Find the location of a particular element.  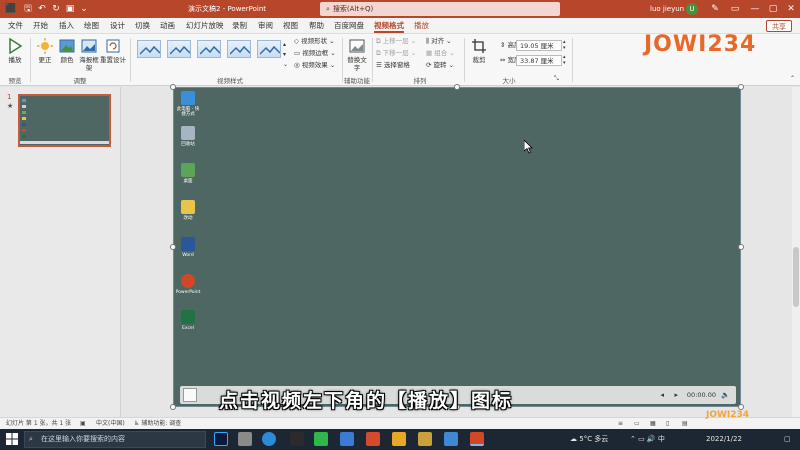

photoshop-app-icon is located at coordinates (221, 439).